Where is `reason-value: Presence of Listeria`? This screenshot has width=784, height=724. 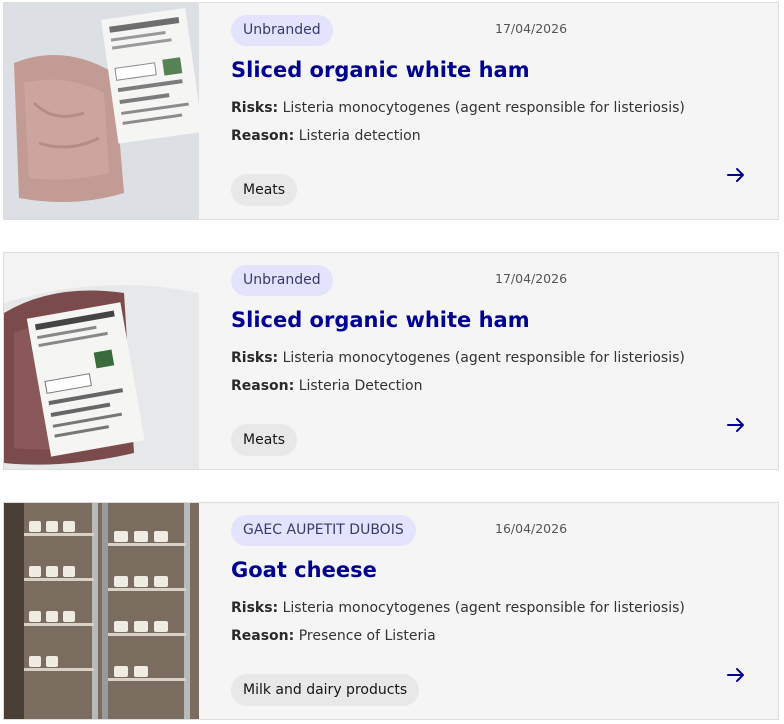
reason-value: Presence of Listeria is located at coordinates (367, 636).